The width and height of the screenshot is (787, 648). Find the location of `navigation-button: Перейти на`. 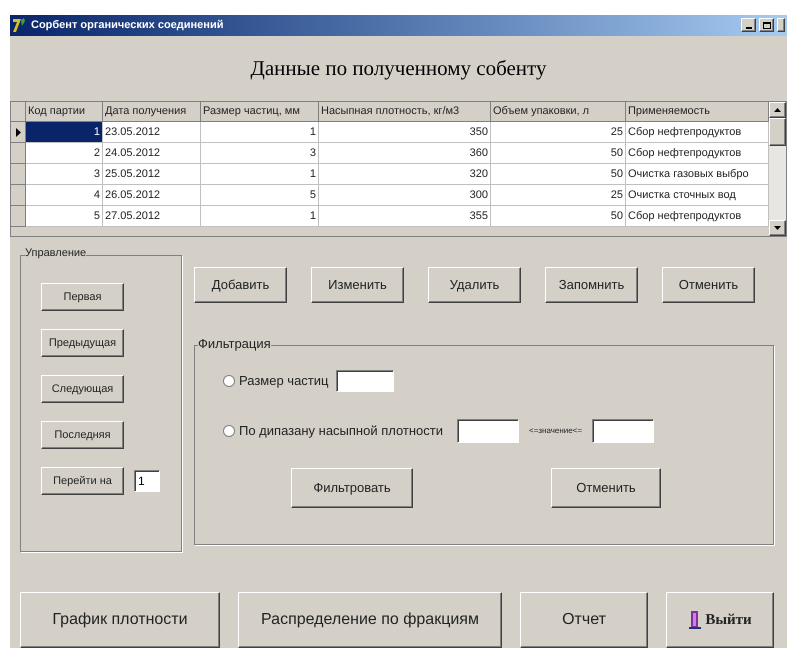

navigation-button: Перейти на is located at coordinates (82, 481).